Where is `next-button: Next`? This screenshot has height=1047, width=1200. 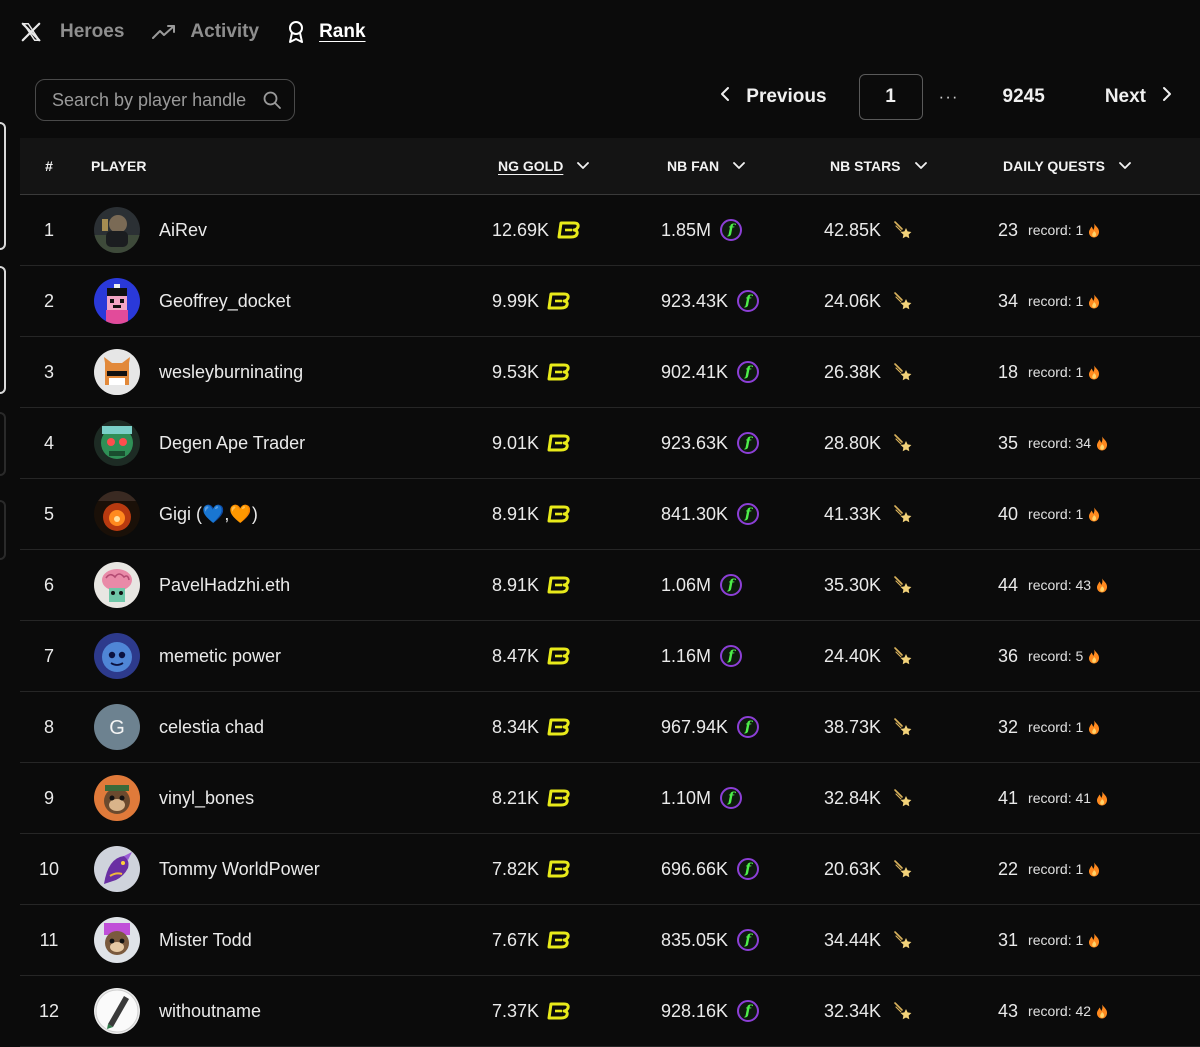
next-button: Next is located at coordinates (1138, 97).